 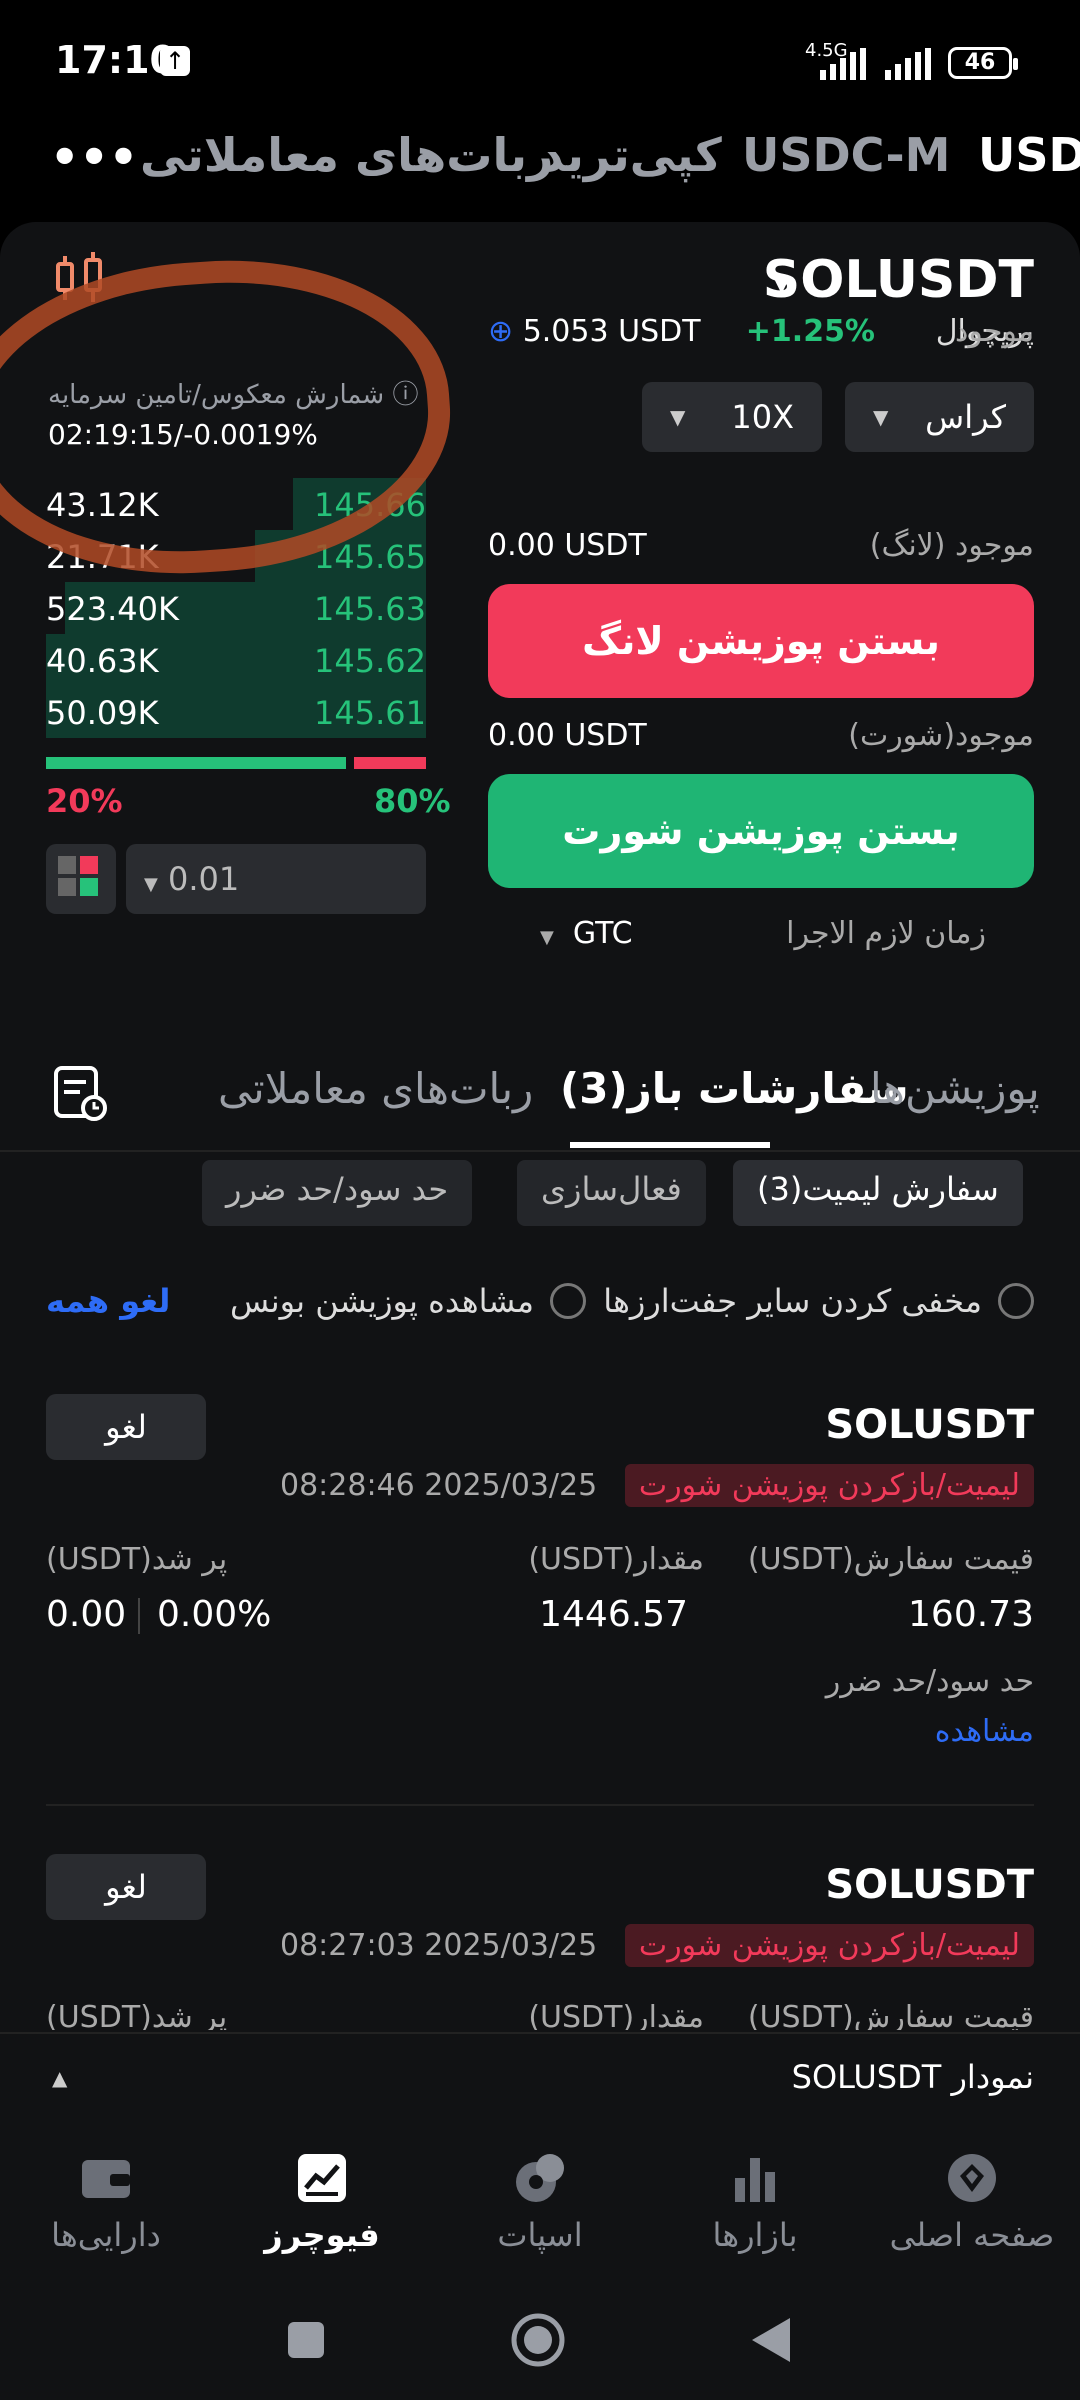 What do you see at coordinates (965, 417) in the screenshot?
I see `margin-mode-value: کراس` at bounding box center [965, 417].